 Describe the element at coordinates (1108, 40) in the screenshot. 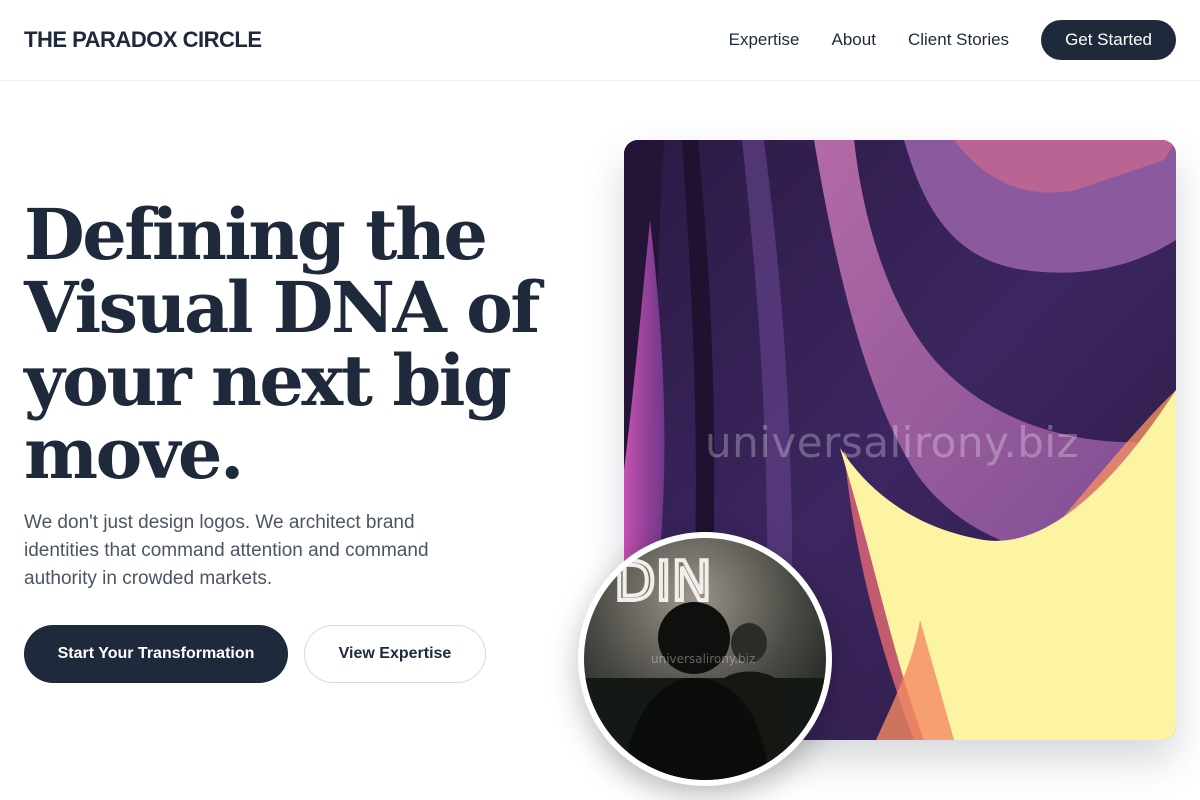

I see `get-started-button: Get Started` at that location.